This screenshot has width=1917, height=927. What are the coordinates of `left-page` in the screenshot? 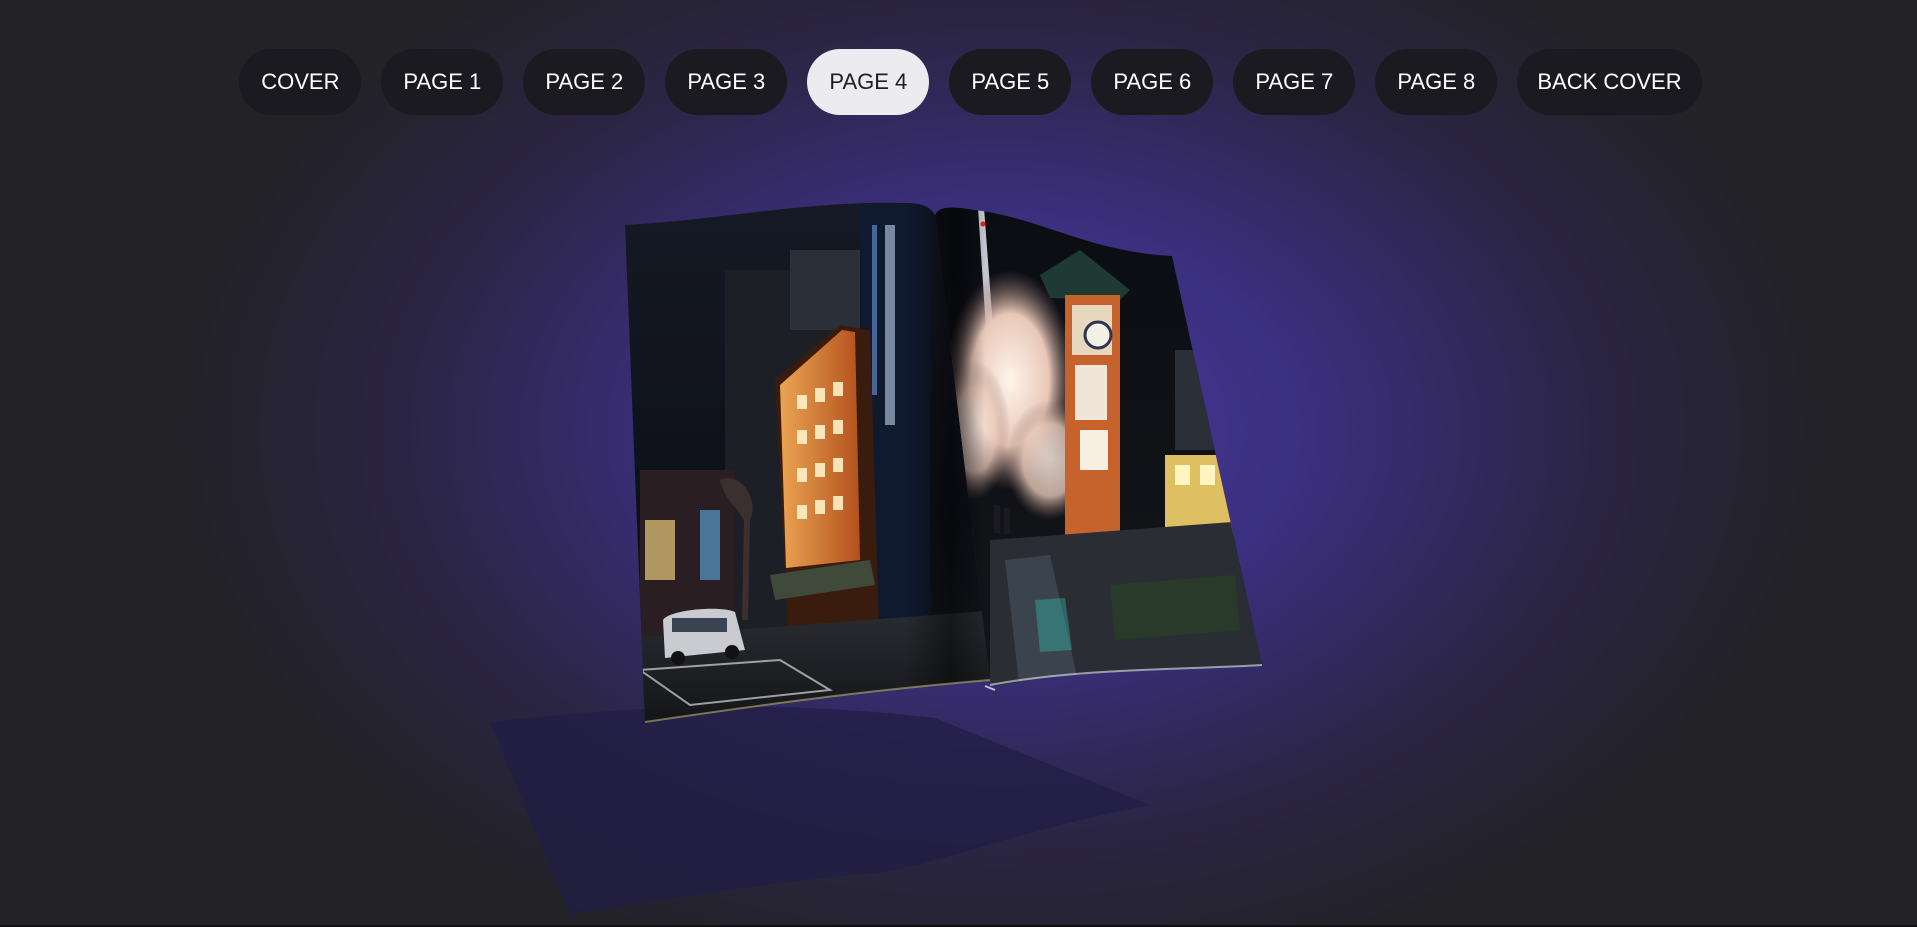 It's located at (800, 460).